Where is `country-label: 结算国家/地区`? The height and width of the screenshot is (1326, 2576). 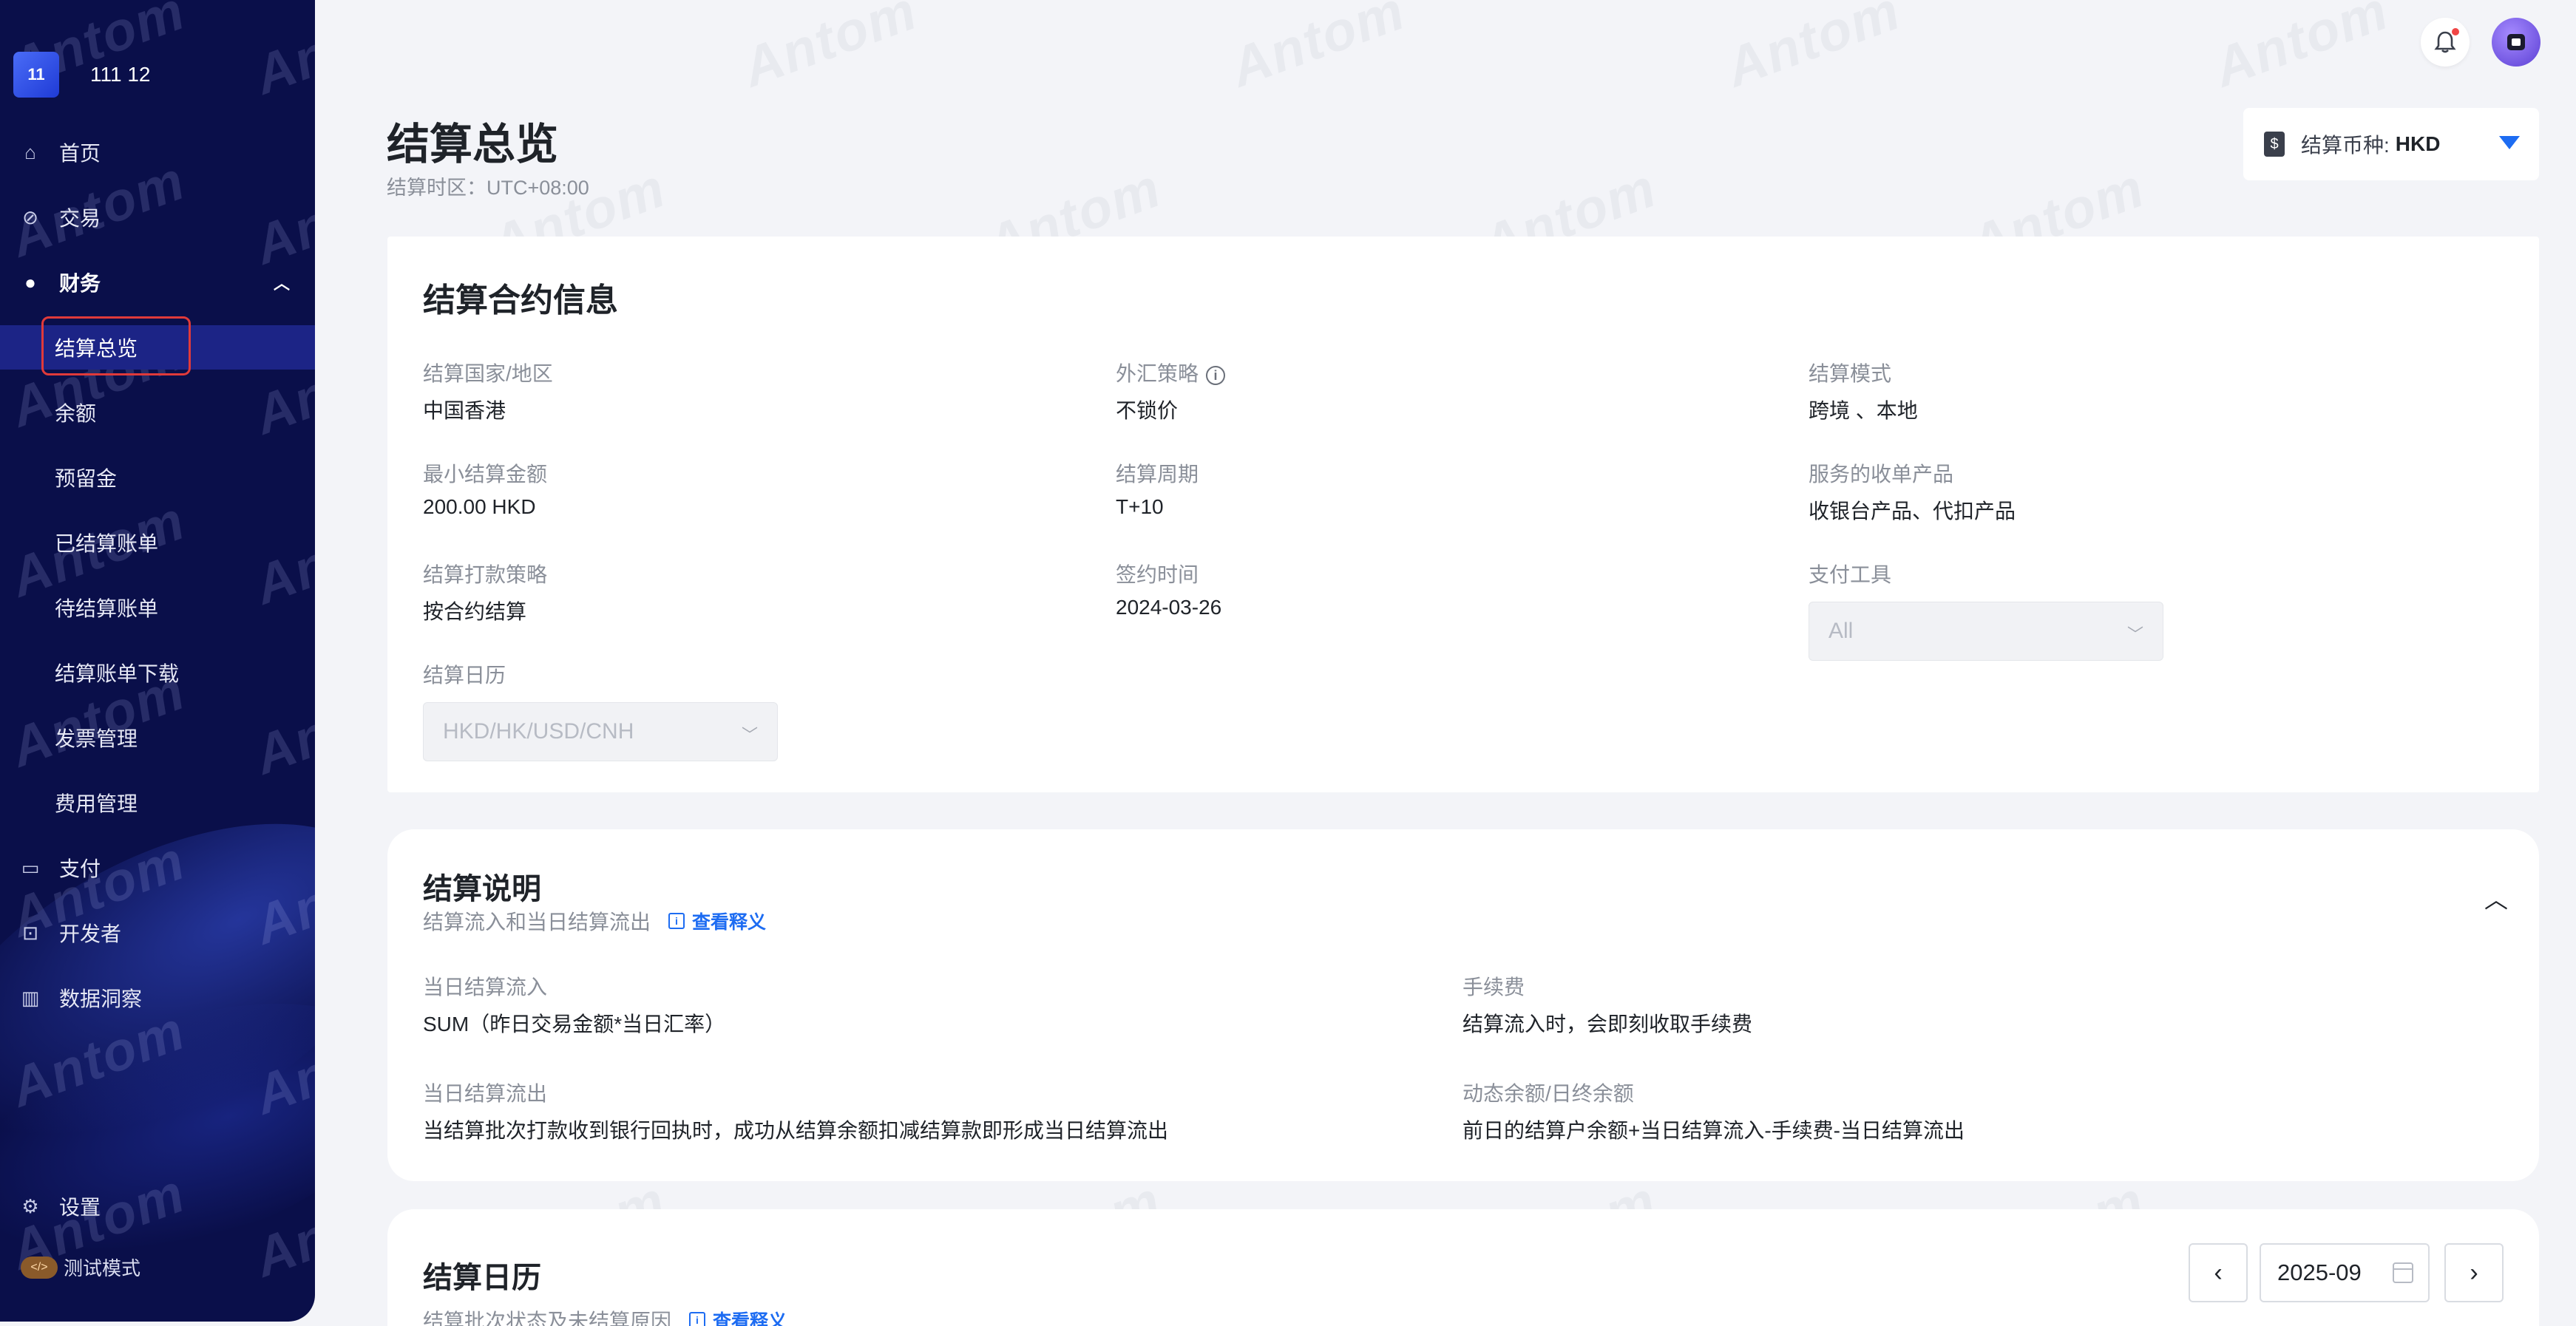
country-label: 结算国家/地区 is located at coordinates (488, 373).